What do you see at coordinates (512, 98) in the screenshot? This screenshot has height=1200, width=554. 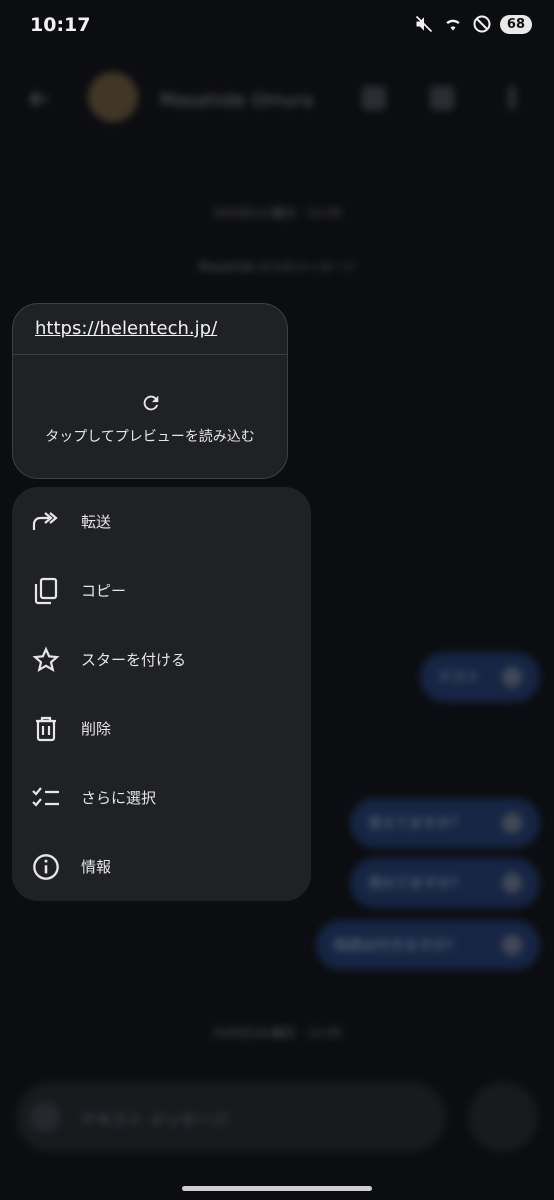 I see `more-options-icon` at bounding box center [512, 98].